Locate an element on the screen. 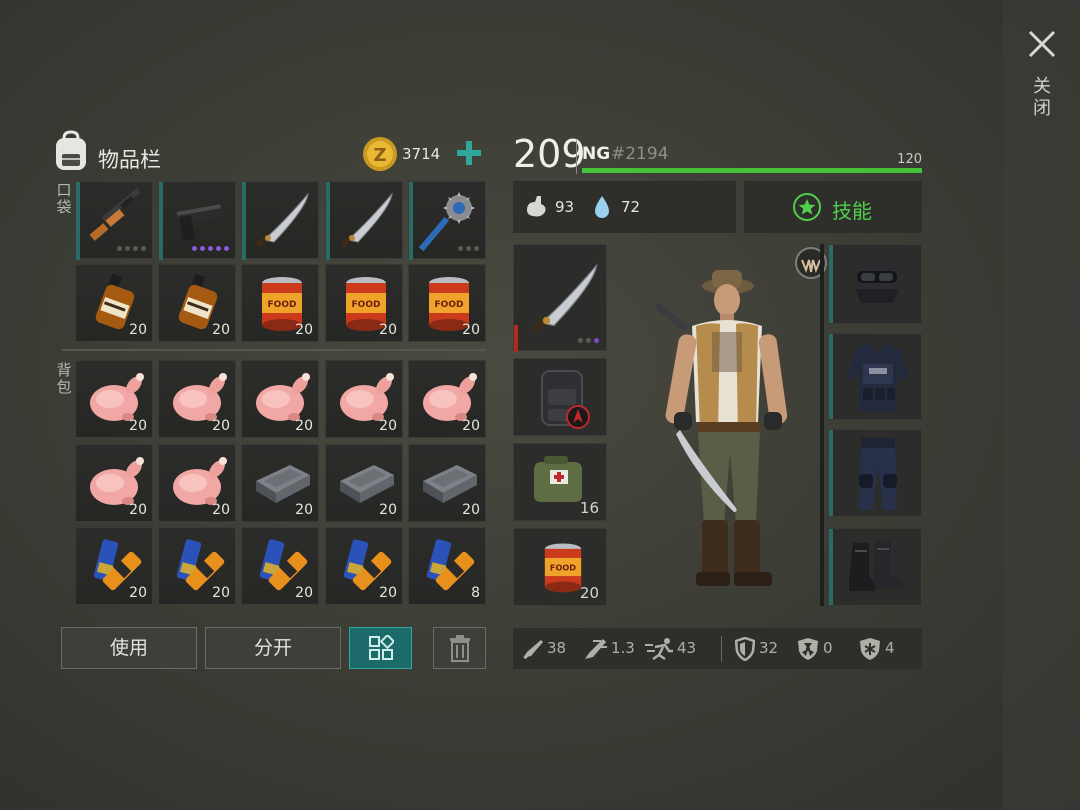 The height and width of the screenshot is (810, 1080). body-armor-icon is located at coordinates (878, 378).